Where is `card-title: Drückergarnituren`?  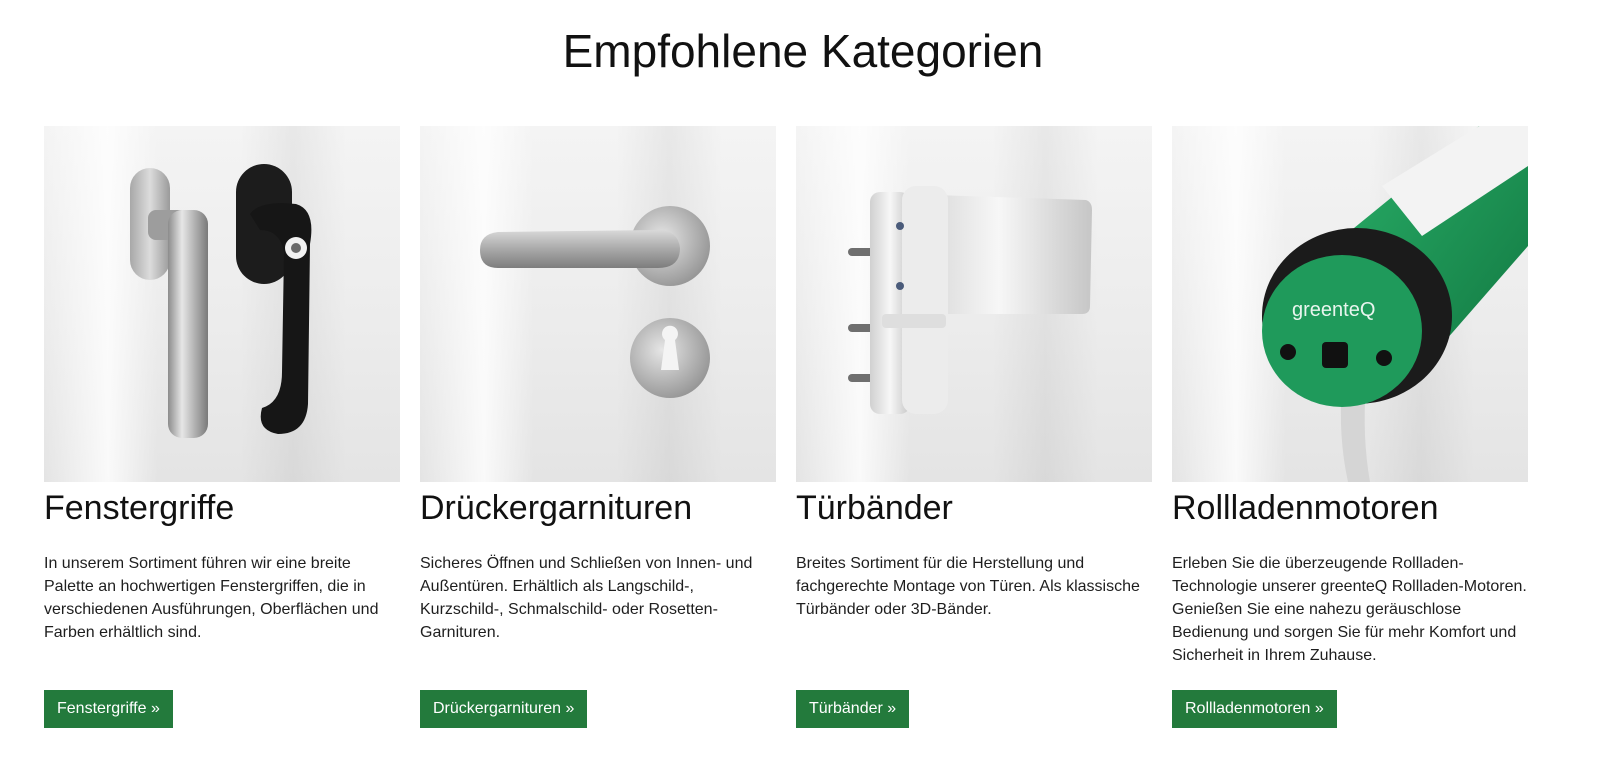 card-title: Drückergarnituren is located at coordinates (556, 508).